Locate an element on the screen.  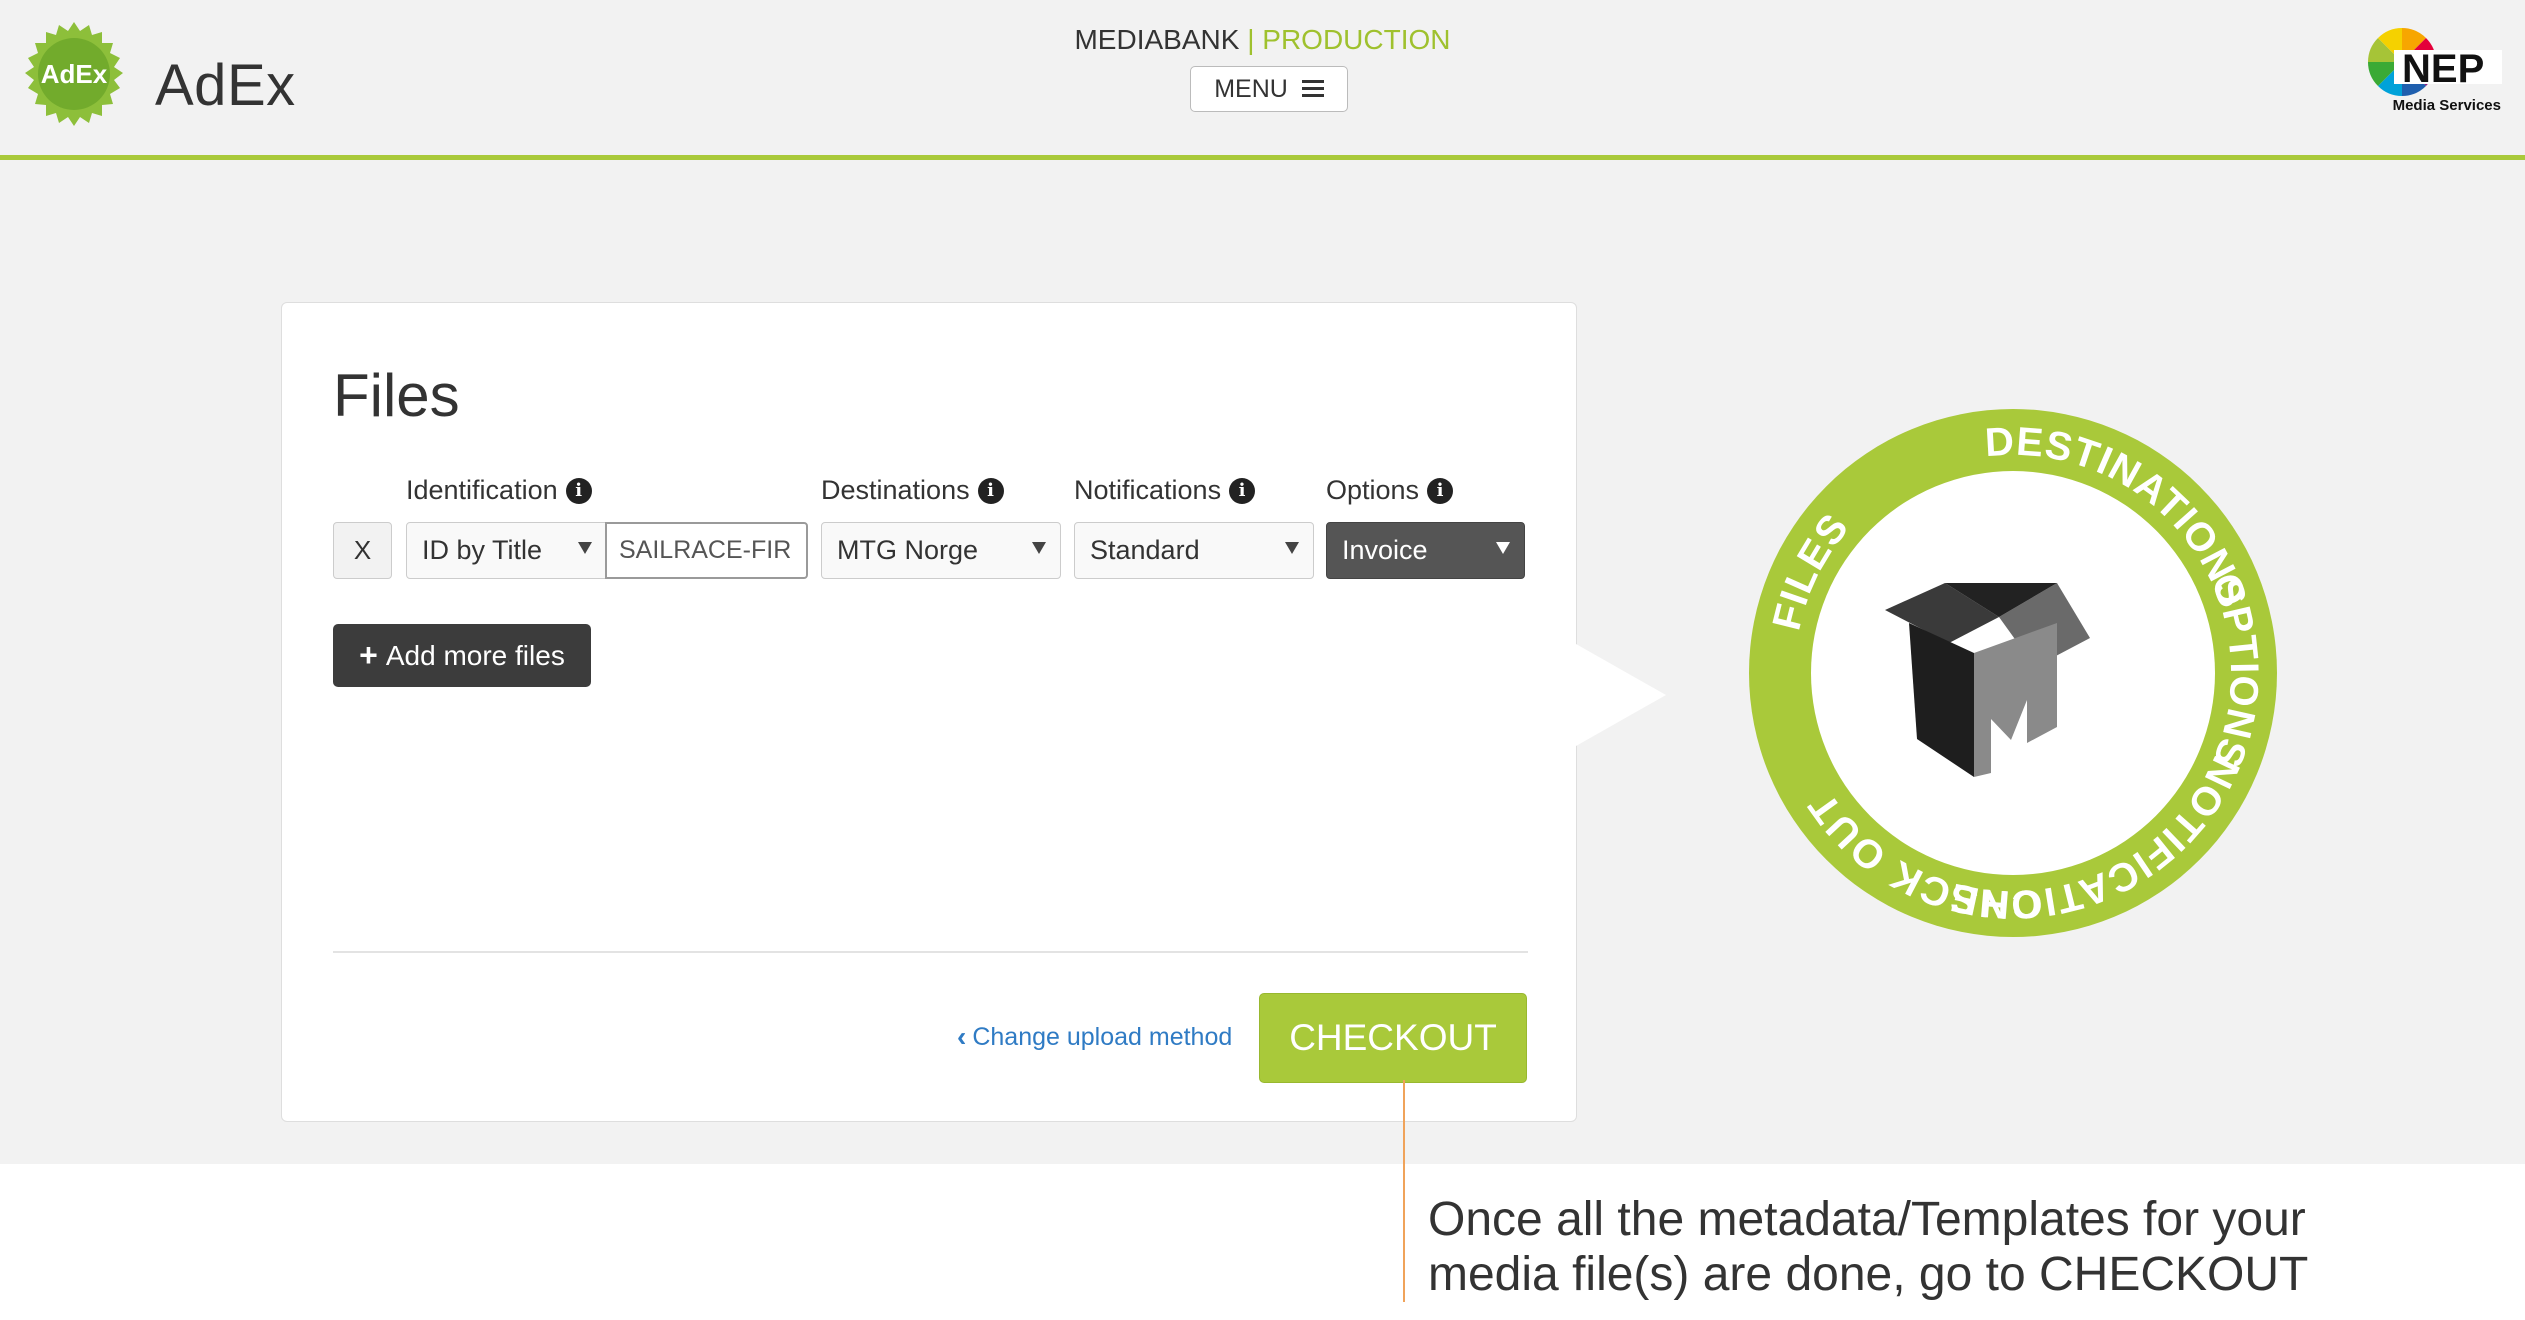
app-title: AdEx is located at coordinates (225, 85).